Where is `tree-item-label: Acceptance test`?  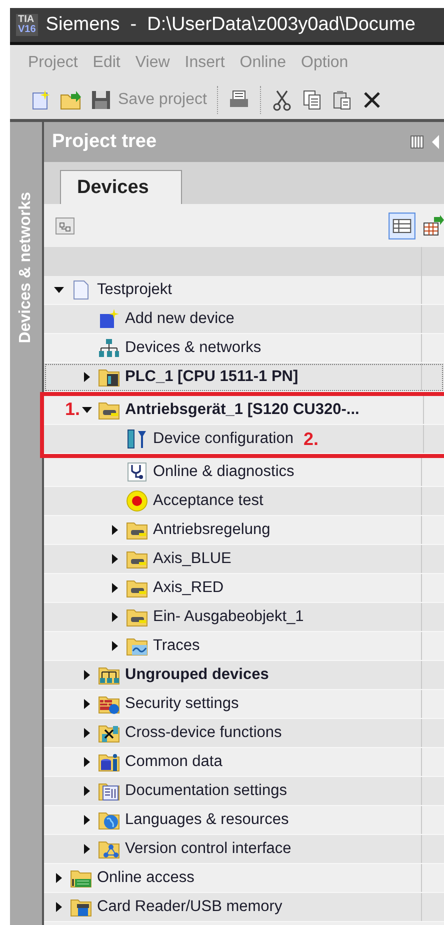 tree-item-label: Acceptance test is located at coordinates (208, 501).